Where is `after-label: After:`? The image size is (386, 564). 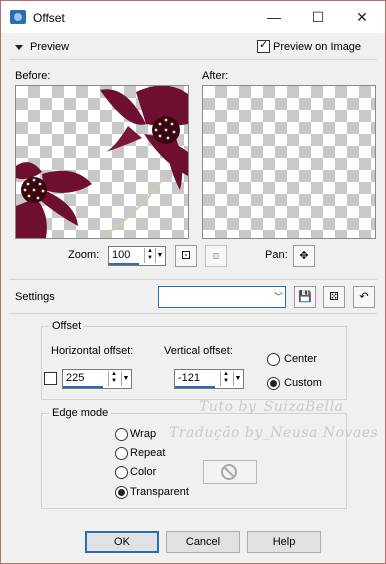 after-label: After: is located at coordinates (215, 76).